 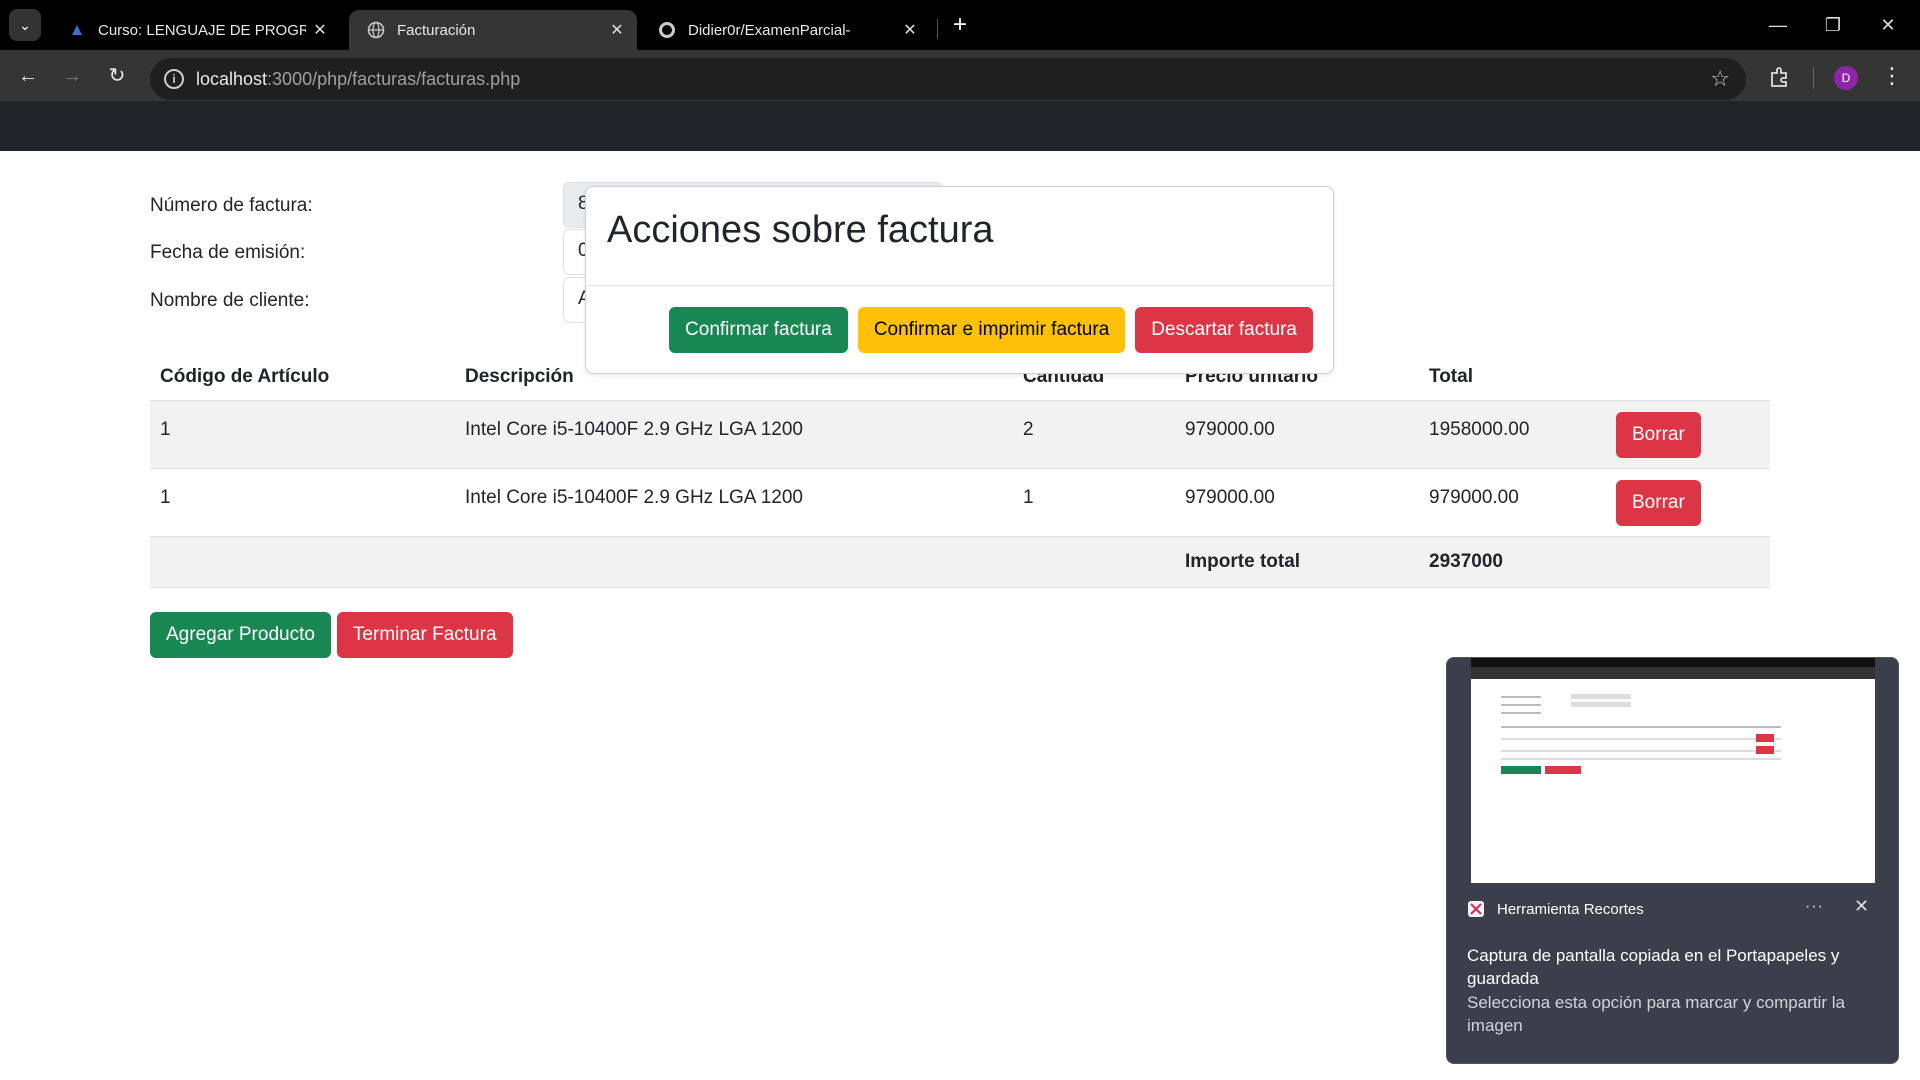 I want to click on cell-quantity: 2, so click(x=1094, y=434).